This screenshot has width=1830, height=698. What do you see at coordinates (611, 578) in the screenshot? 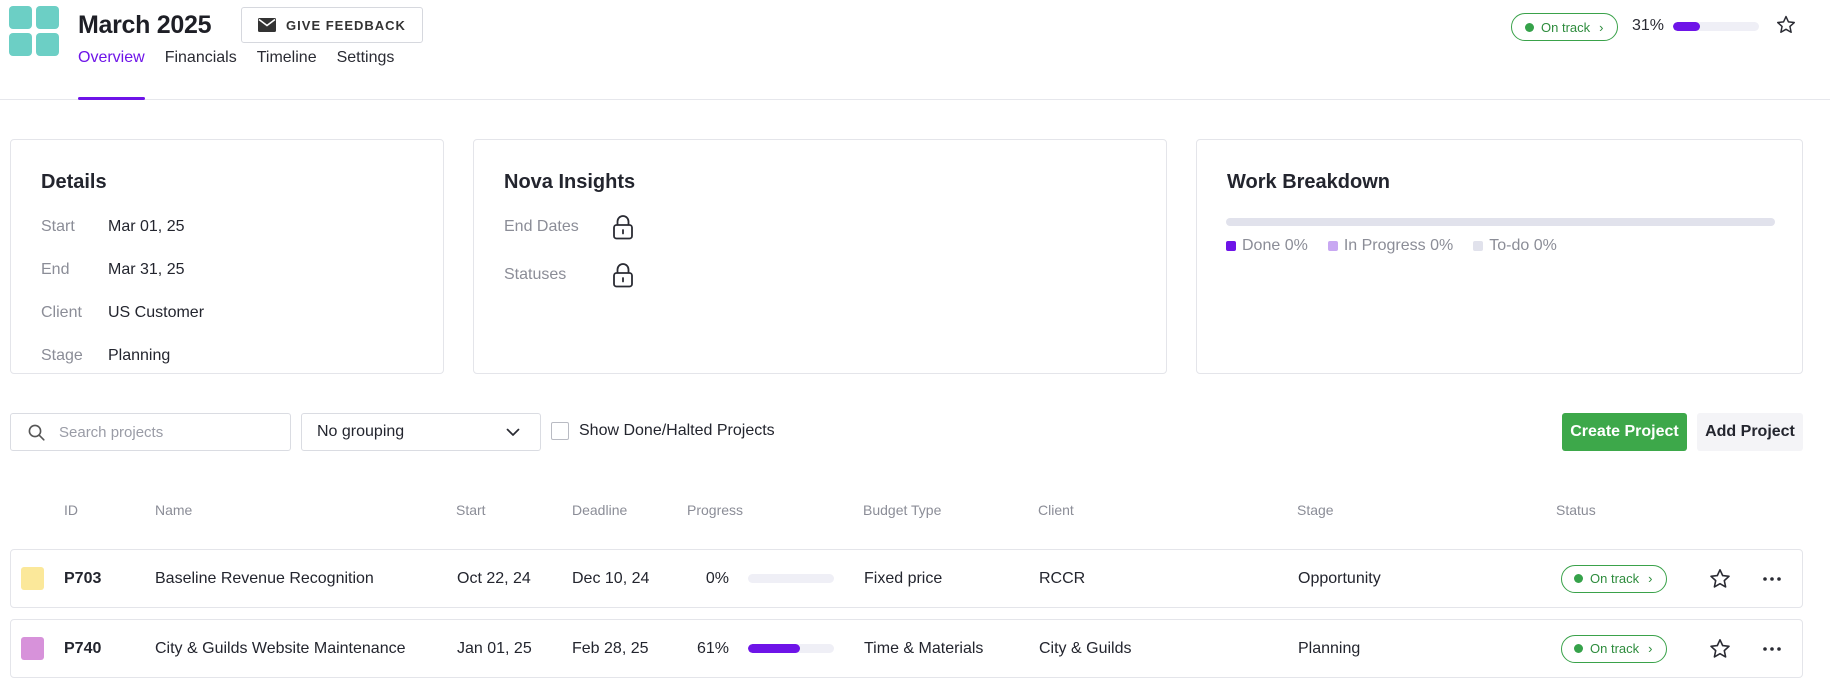
I see `project-deadline: Dec 10, 24` at bounding box center [611, 578].